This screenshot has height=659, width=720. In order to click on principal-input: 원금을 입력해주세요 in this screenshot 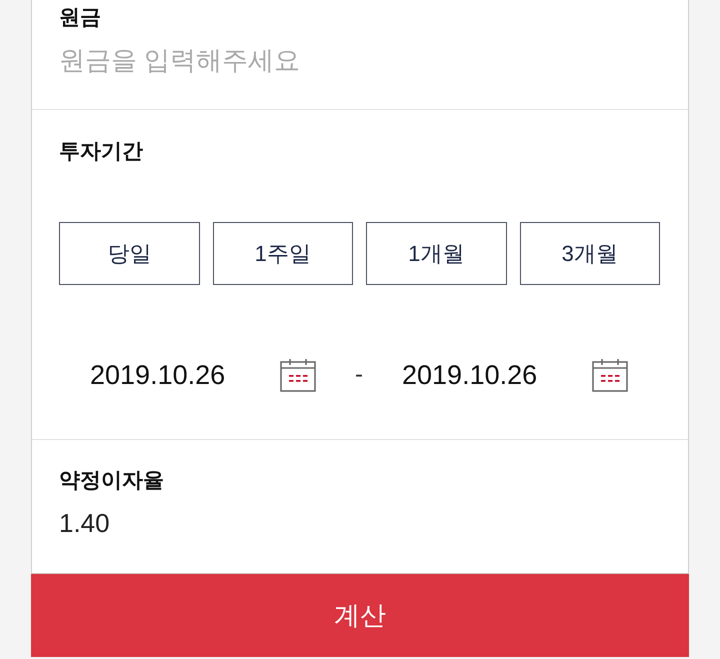, I will do `click(359, 60)`.